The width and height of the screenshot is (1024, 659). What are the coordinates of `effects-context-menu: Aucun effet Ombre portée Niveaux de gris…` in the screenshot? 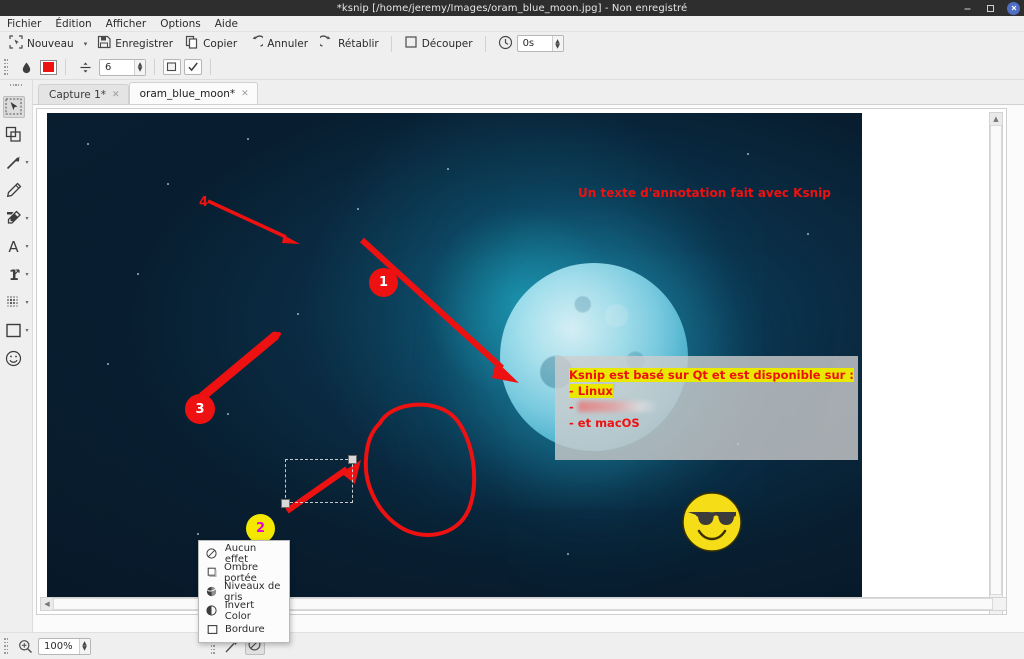 It's located at (244, 591).